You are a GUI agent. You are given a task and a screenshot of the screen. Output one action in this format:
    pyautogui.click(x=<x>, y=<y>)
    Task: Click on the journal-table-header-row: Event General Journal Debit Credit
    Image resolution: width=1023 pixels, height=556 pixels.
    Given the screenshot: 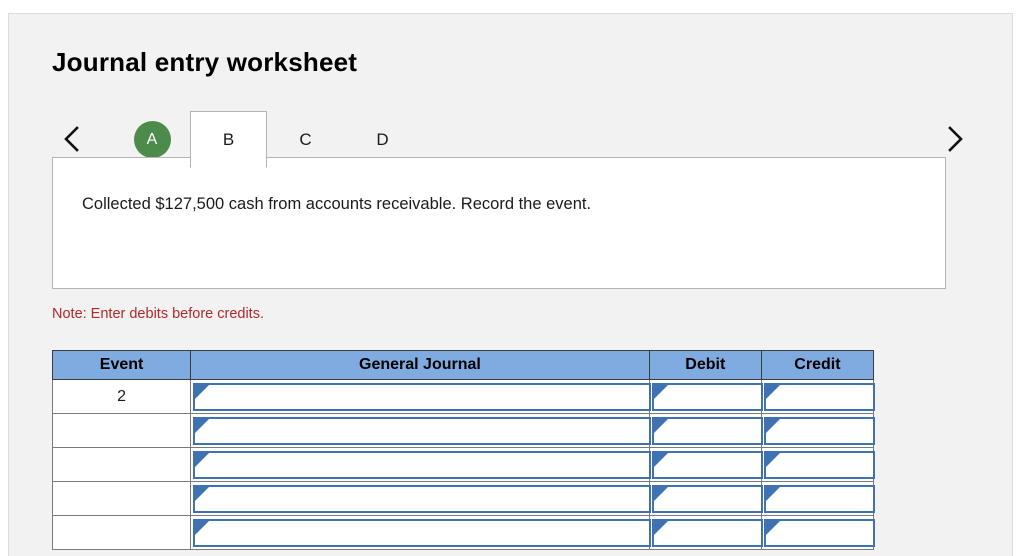 What is the action you would take?
    pyautogui.click(x=463, y=365)
    